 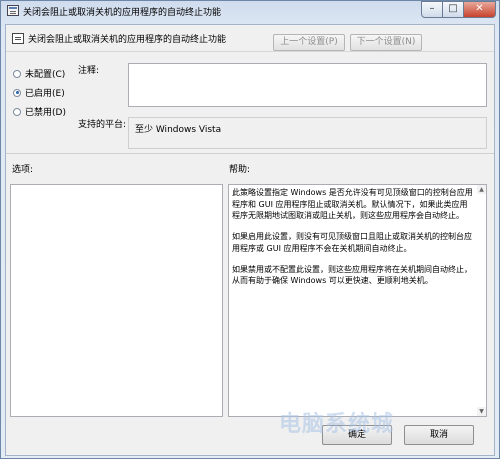 I want to click on platform-value: 至少 Windows Vista, so click(x=178, y=130).